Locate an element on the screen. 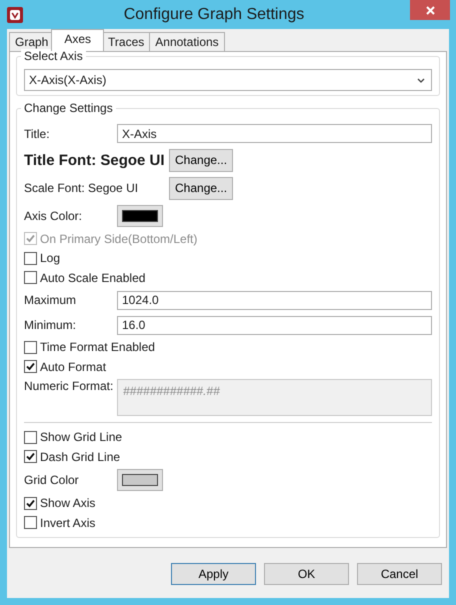  checkbox-label: Time Format Enabled is located at coordinates (97, 347).